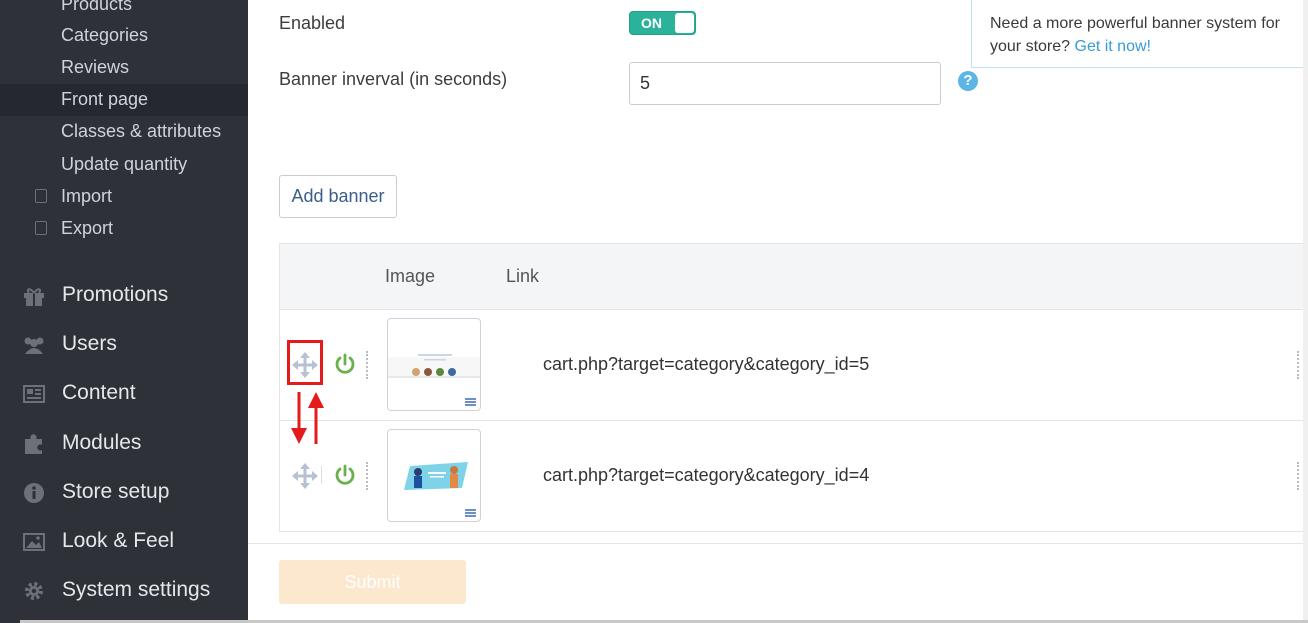  I want to click on nav-label-promotions: Promotions, so click(115, 294).